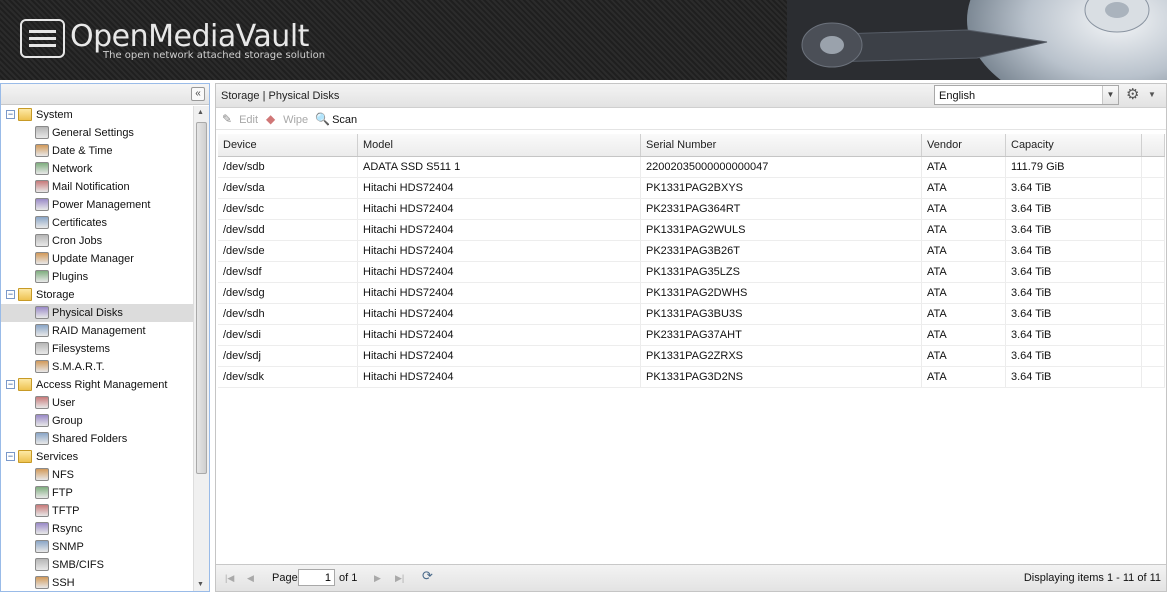  I want to click on sidebar-item-snmp: SNMP, so click(97, 547).